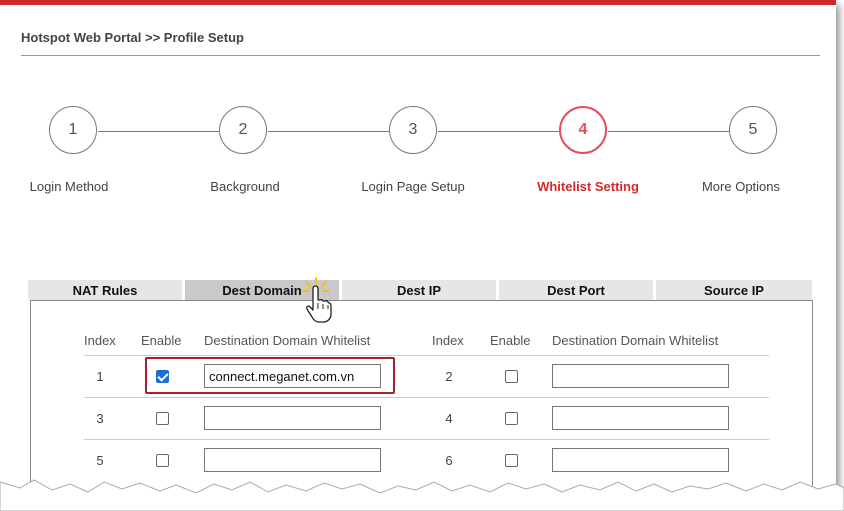  Describe the element at coordinates (426, 355) in the screenshot. I see `header-divider` at that location.